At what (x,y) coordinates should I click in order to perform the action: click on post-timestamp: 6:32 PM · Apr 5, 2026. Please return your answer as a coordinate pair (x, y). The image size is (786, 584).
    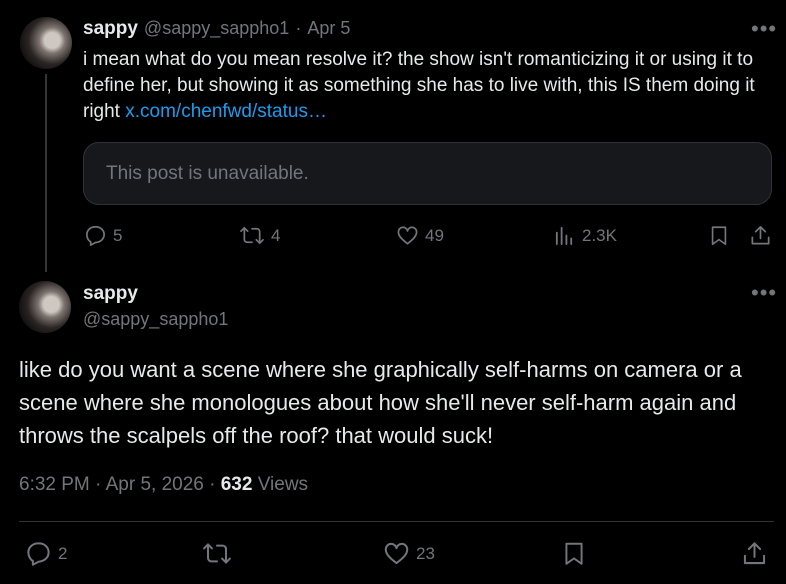
    Looking at the image, I should click on (111, 484).